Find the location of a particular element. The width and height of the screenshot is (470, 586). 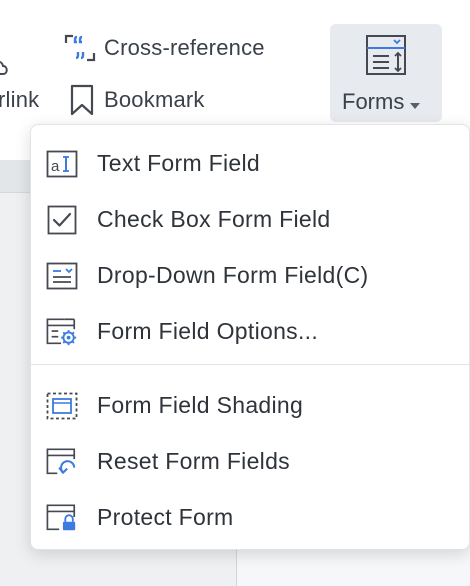

bookmark-label: Bookmark is located at coordinates (154, 99).